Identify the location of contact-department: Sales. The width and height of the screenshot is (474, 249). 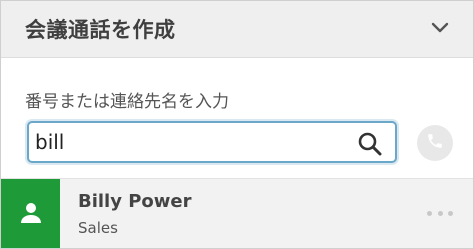
(98, 228).